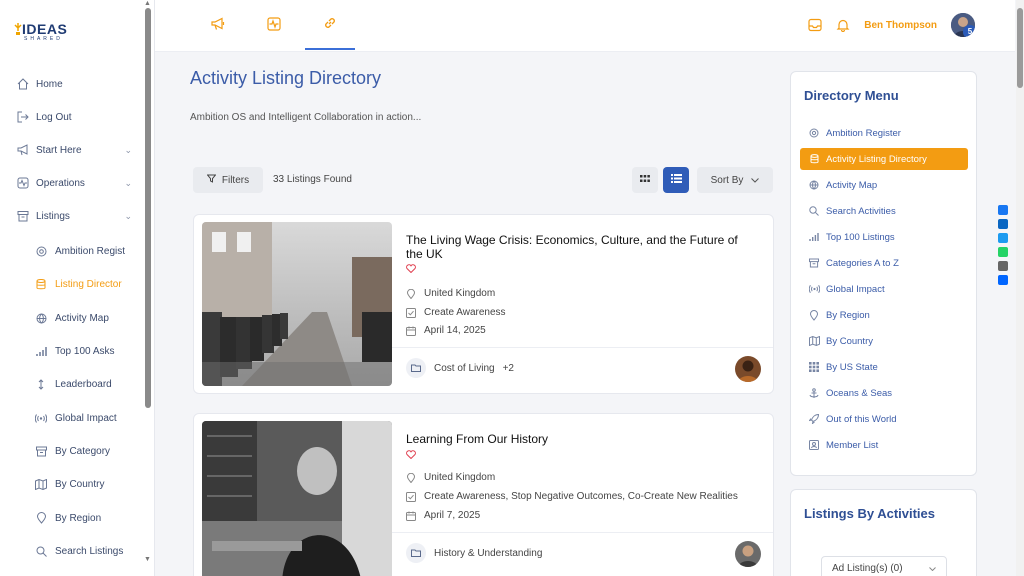 Image resolution: width=1024 pixels, height=576 pixels. I want to click on directory-item-by-country: By Country, so click(884, 341).